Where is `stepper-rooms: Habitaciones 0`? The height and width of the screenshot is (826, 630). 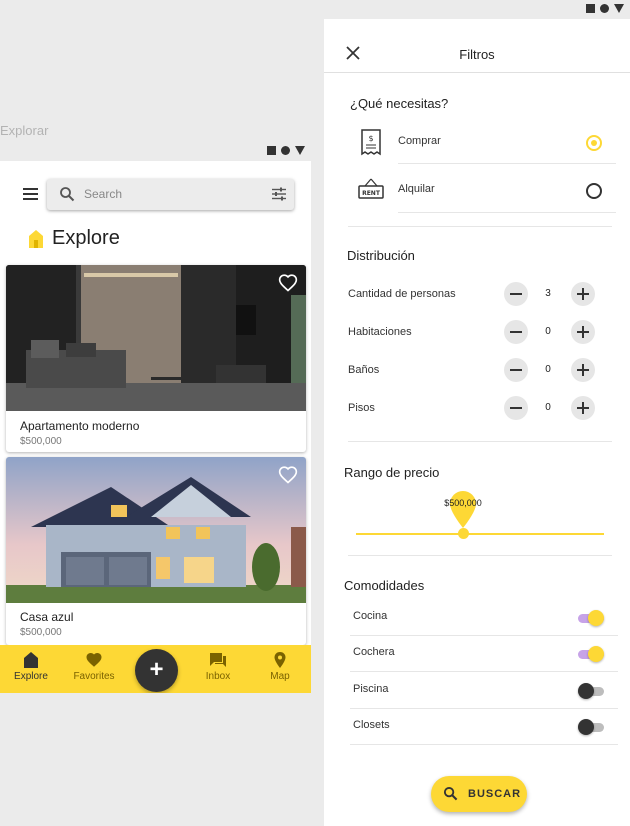
stepper-rooms: Habitaciones 0 is located at coordinates (477, 332).